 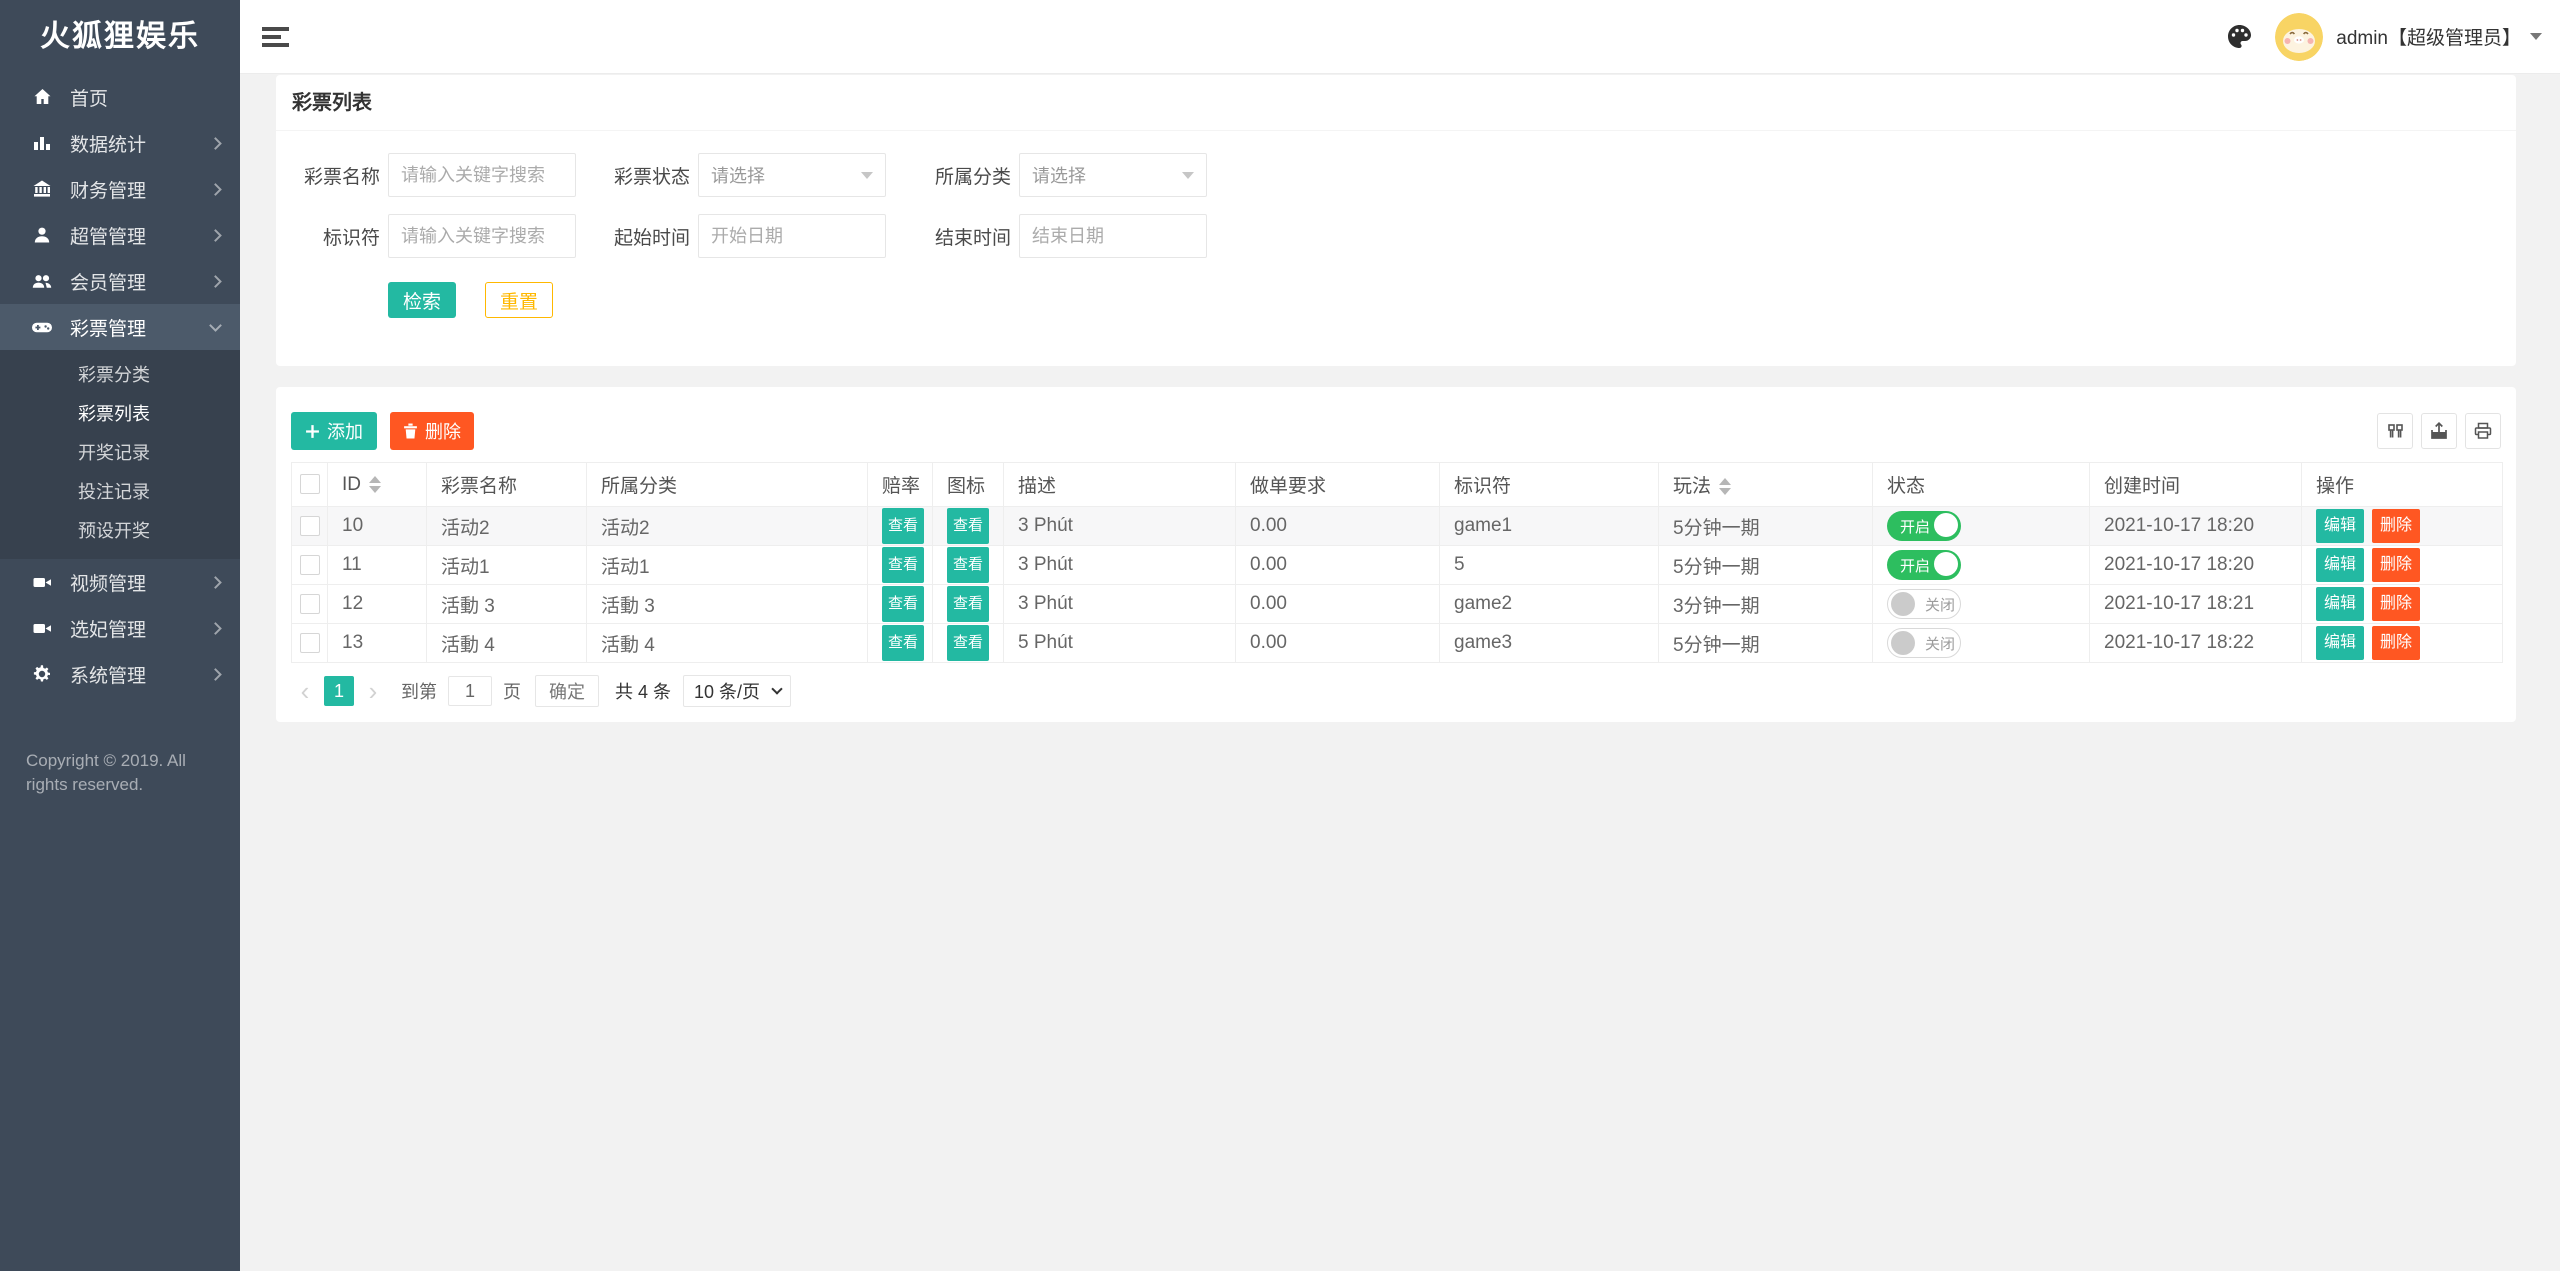 I want to click on sidebar-item-members: 会员管理, so click(x=120, y=281).